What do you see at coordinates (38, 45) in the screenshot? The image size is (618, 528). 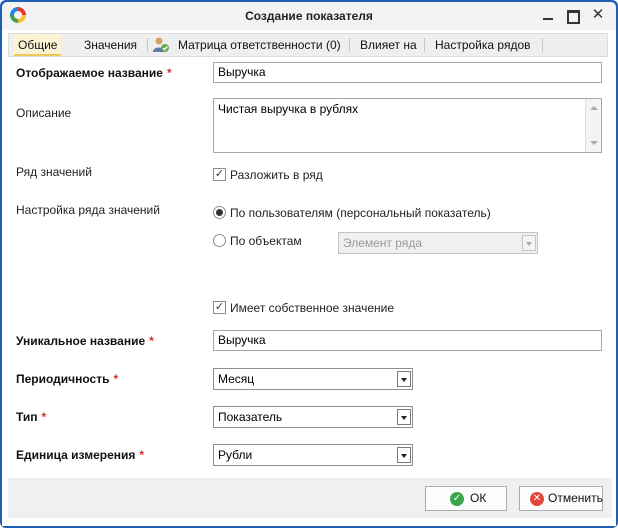 I see `tab-general: Общие` at bounding box center [38, 45].